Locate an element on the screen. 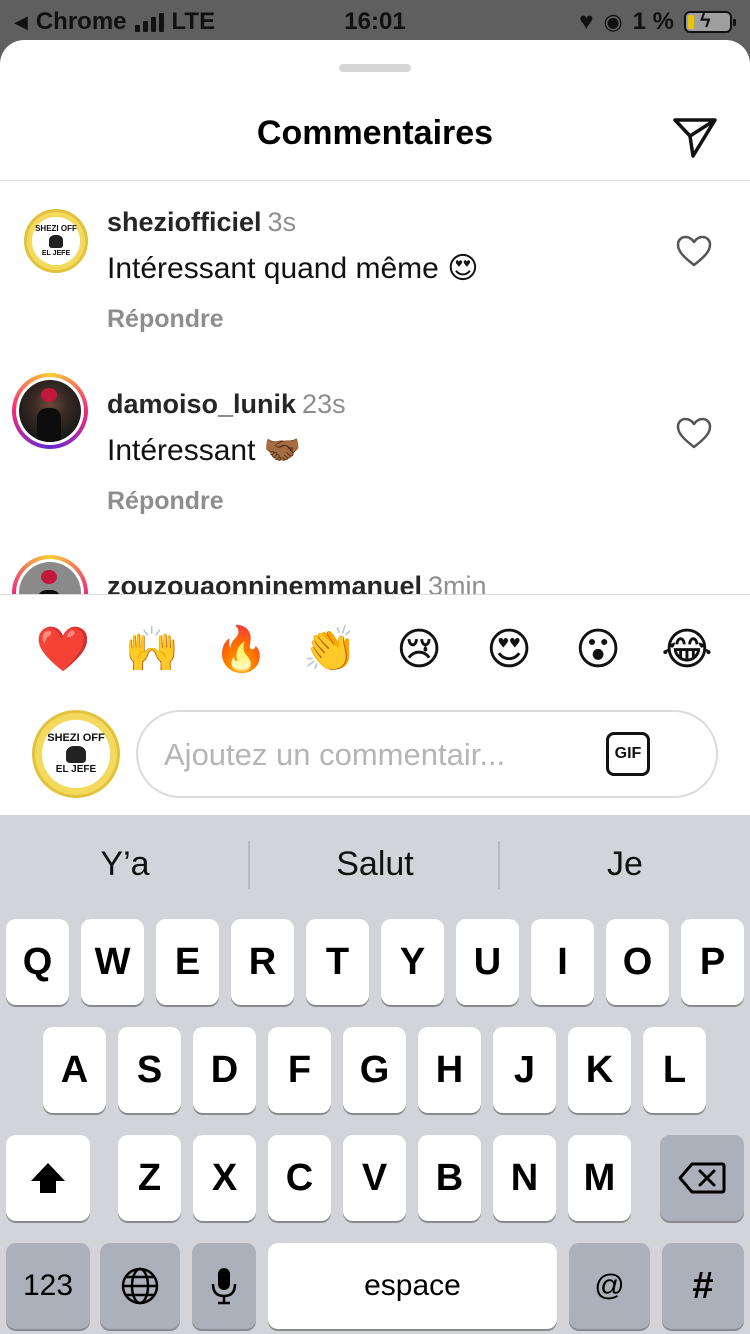 The image size is (750, 1334). my-avatar: SHEZI OFF EL JEFE is located at coordinates (76, 754).